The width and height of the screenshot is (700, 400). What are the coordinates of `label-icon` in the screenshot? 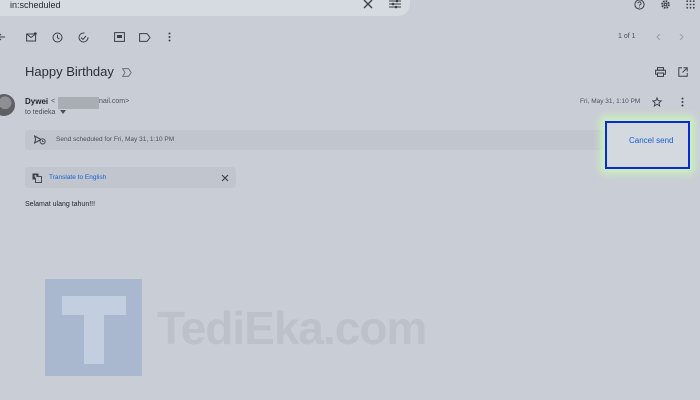 It's located at (145, 37).